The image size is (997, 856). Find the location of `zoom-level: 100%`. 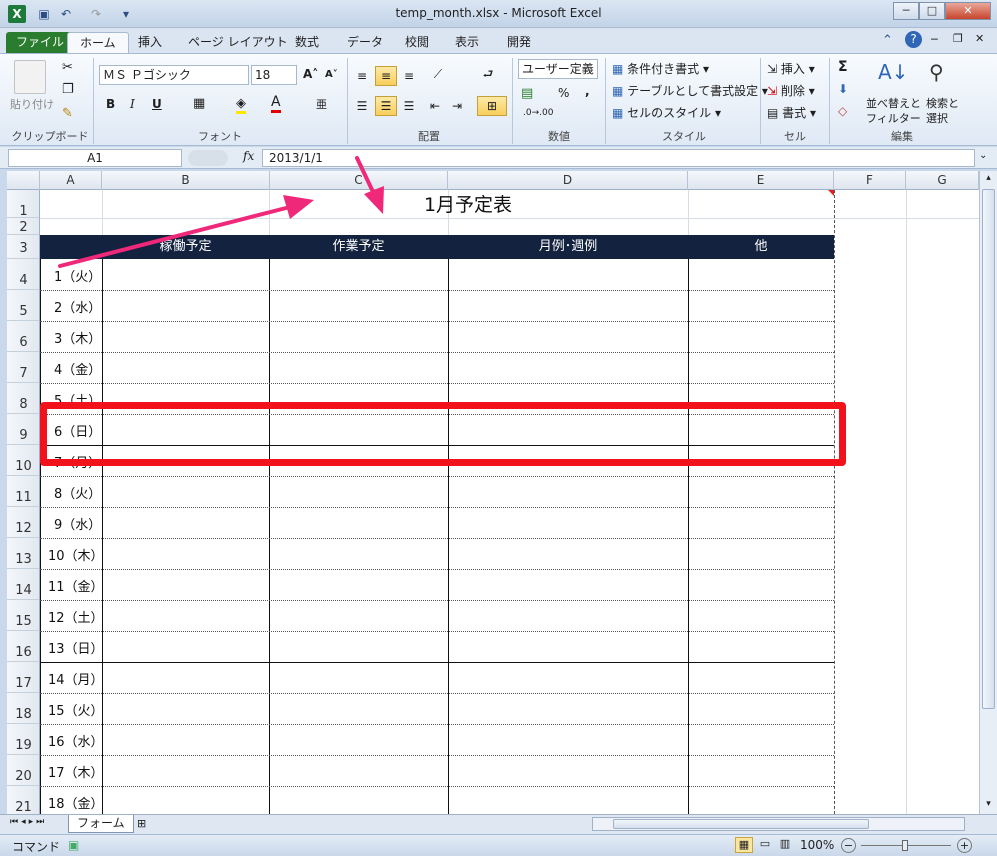

zoom-level: 100% is located at coordinates (817, 845).